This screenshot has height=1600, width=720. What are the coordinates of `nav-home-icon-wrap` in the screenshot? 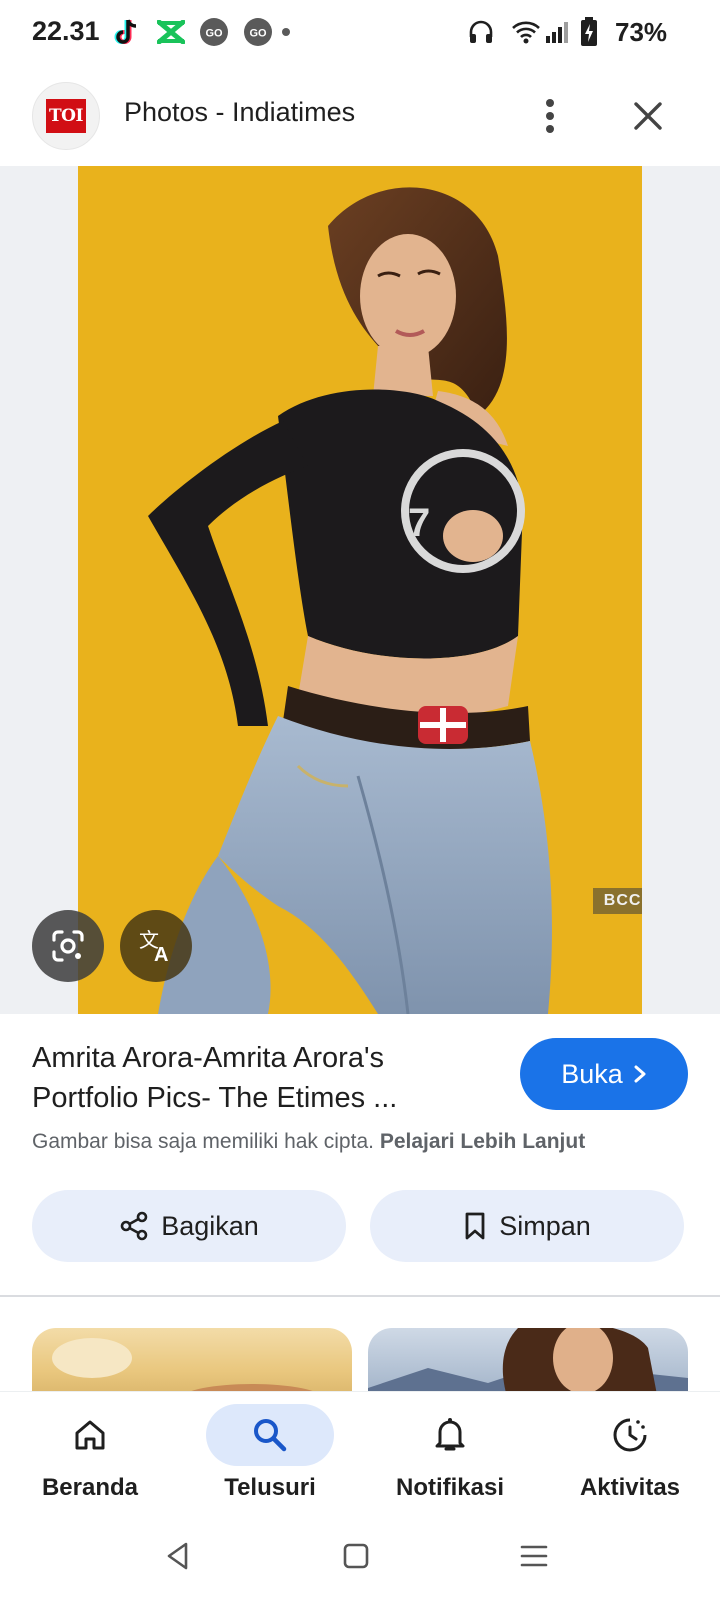 It's located at (90, 1435).